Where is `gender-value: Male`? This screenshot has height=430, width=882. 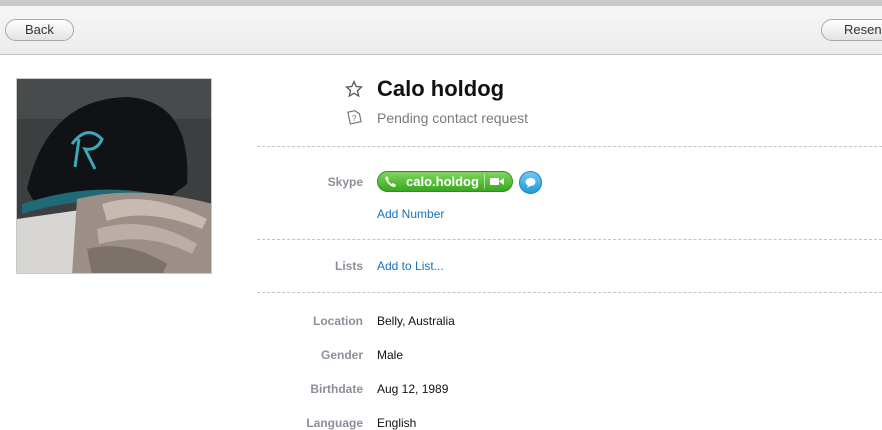 gender-value: Male is located at coordinates (390, 355).